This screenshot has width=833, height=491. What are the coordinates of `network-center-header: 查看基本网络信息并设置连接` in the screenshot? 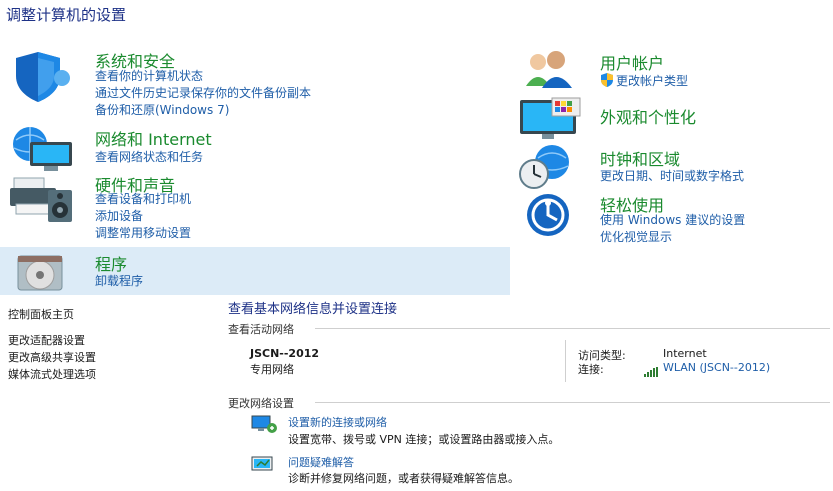 It's located at (313, 309).